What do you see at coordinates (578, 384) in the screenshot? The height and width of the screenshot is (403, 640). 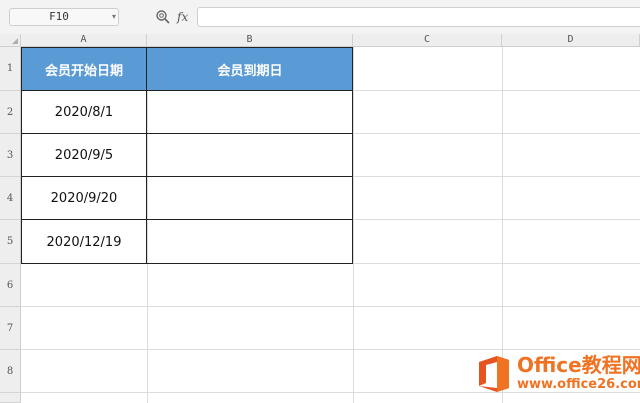 I see `watermark-url: www.office26.com` at bounding box center [578, 384].